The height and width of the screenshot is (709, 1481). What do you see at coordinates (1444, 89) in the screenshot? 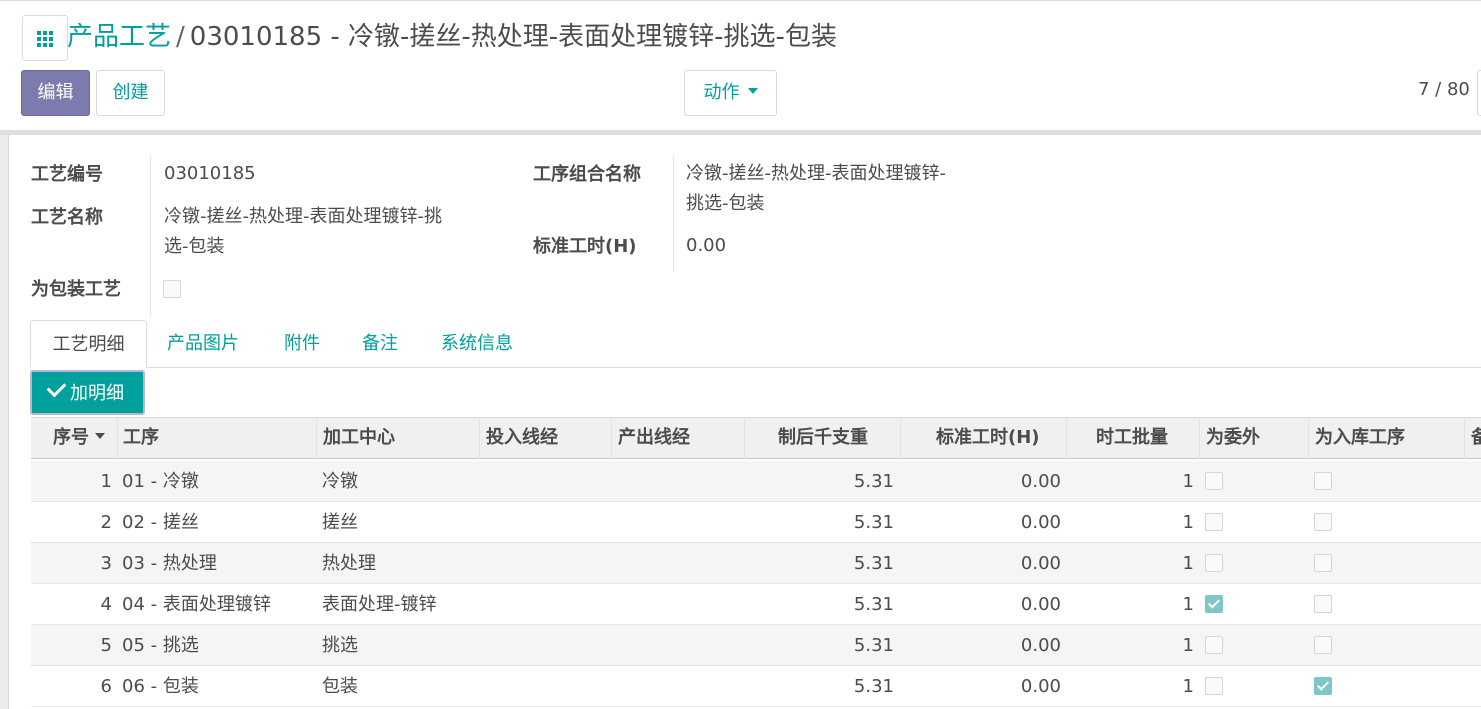
I see `pager-value: 7 / 80` at bounding box center [1444, 89].